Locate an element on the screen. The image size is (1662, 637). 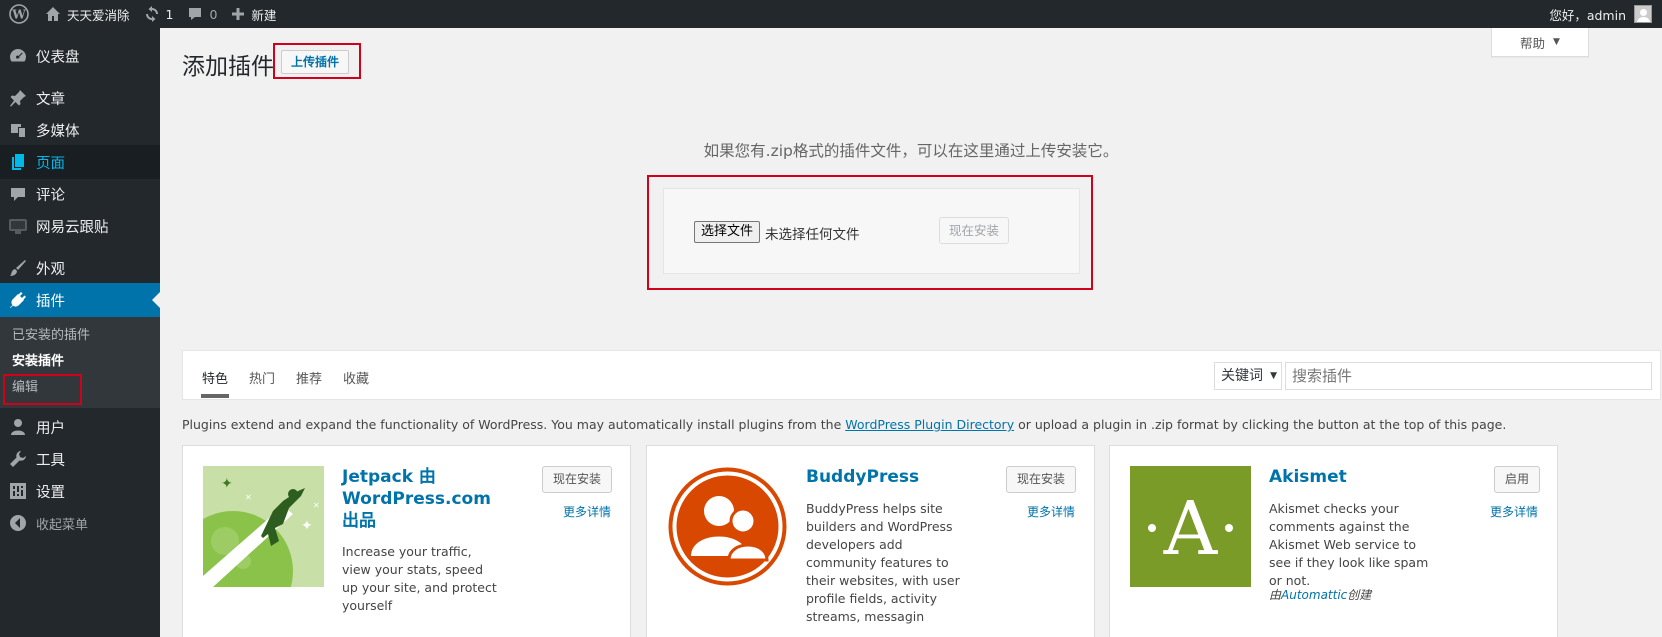
svg-text: A is located at coordinates (1191, 529).